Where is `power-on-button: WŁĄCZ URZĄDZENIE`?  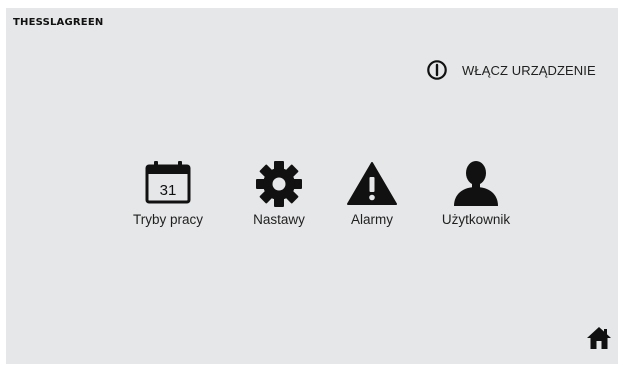
power-on-button: WŁĄCZ URZĄDZENIE is located at coordinates (511, 70).